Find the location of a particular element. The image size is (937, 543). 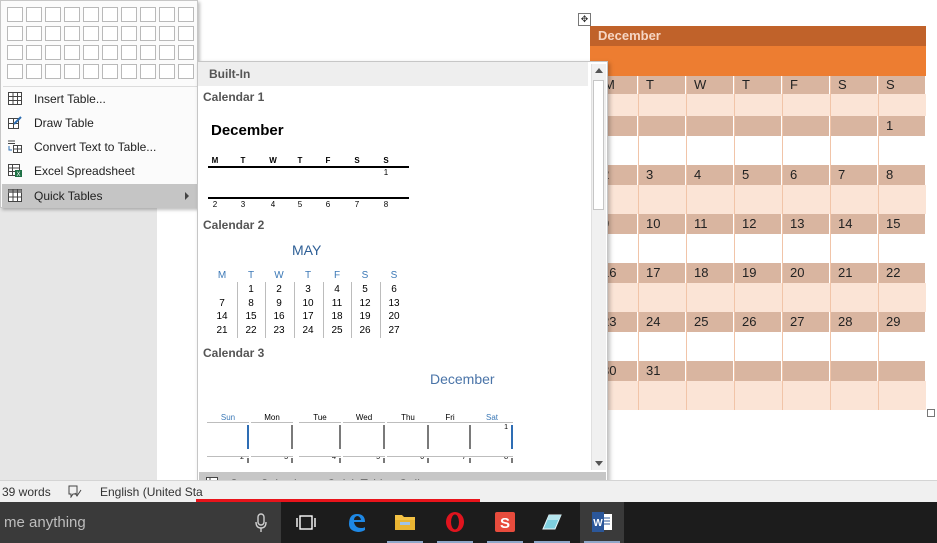

day-cell: 31 is located at coordinates (662, 371).